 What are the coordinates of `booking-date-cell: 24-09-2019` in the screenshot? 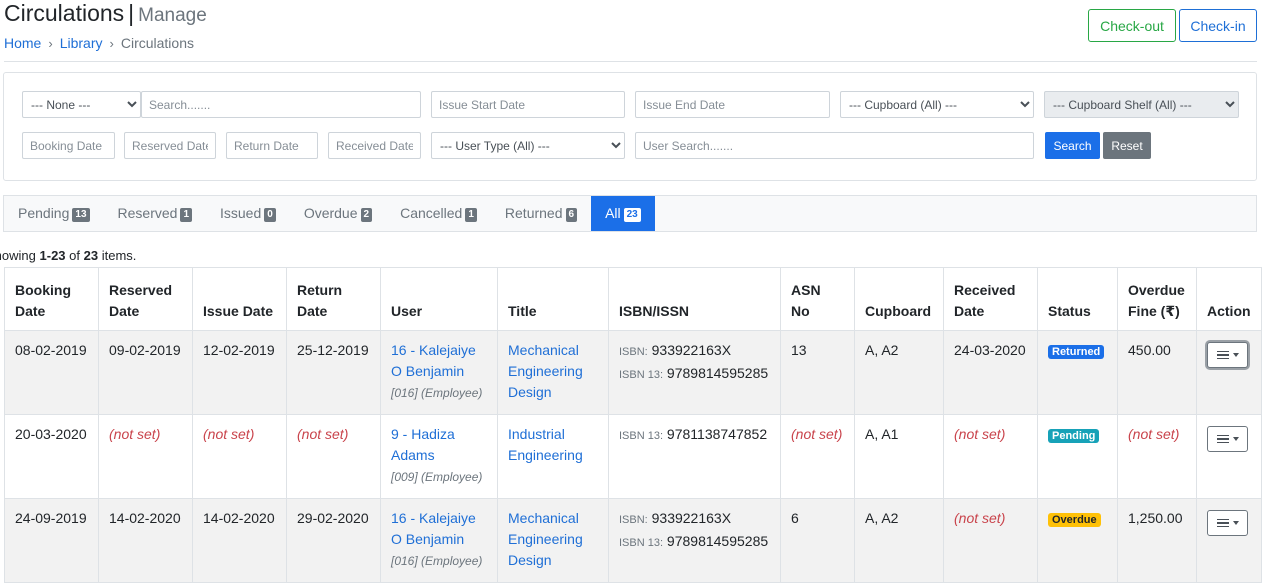 It's located at (51, 540).